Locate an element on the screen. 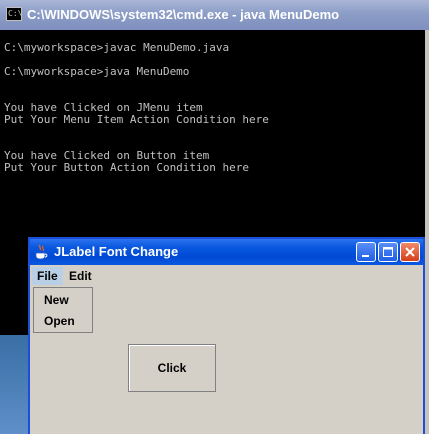  jframe-title: JLabel Font Change is located at coordinates (116, 251).